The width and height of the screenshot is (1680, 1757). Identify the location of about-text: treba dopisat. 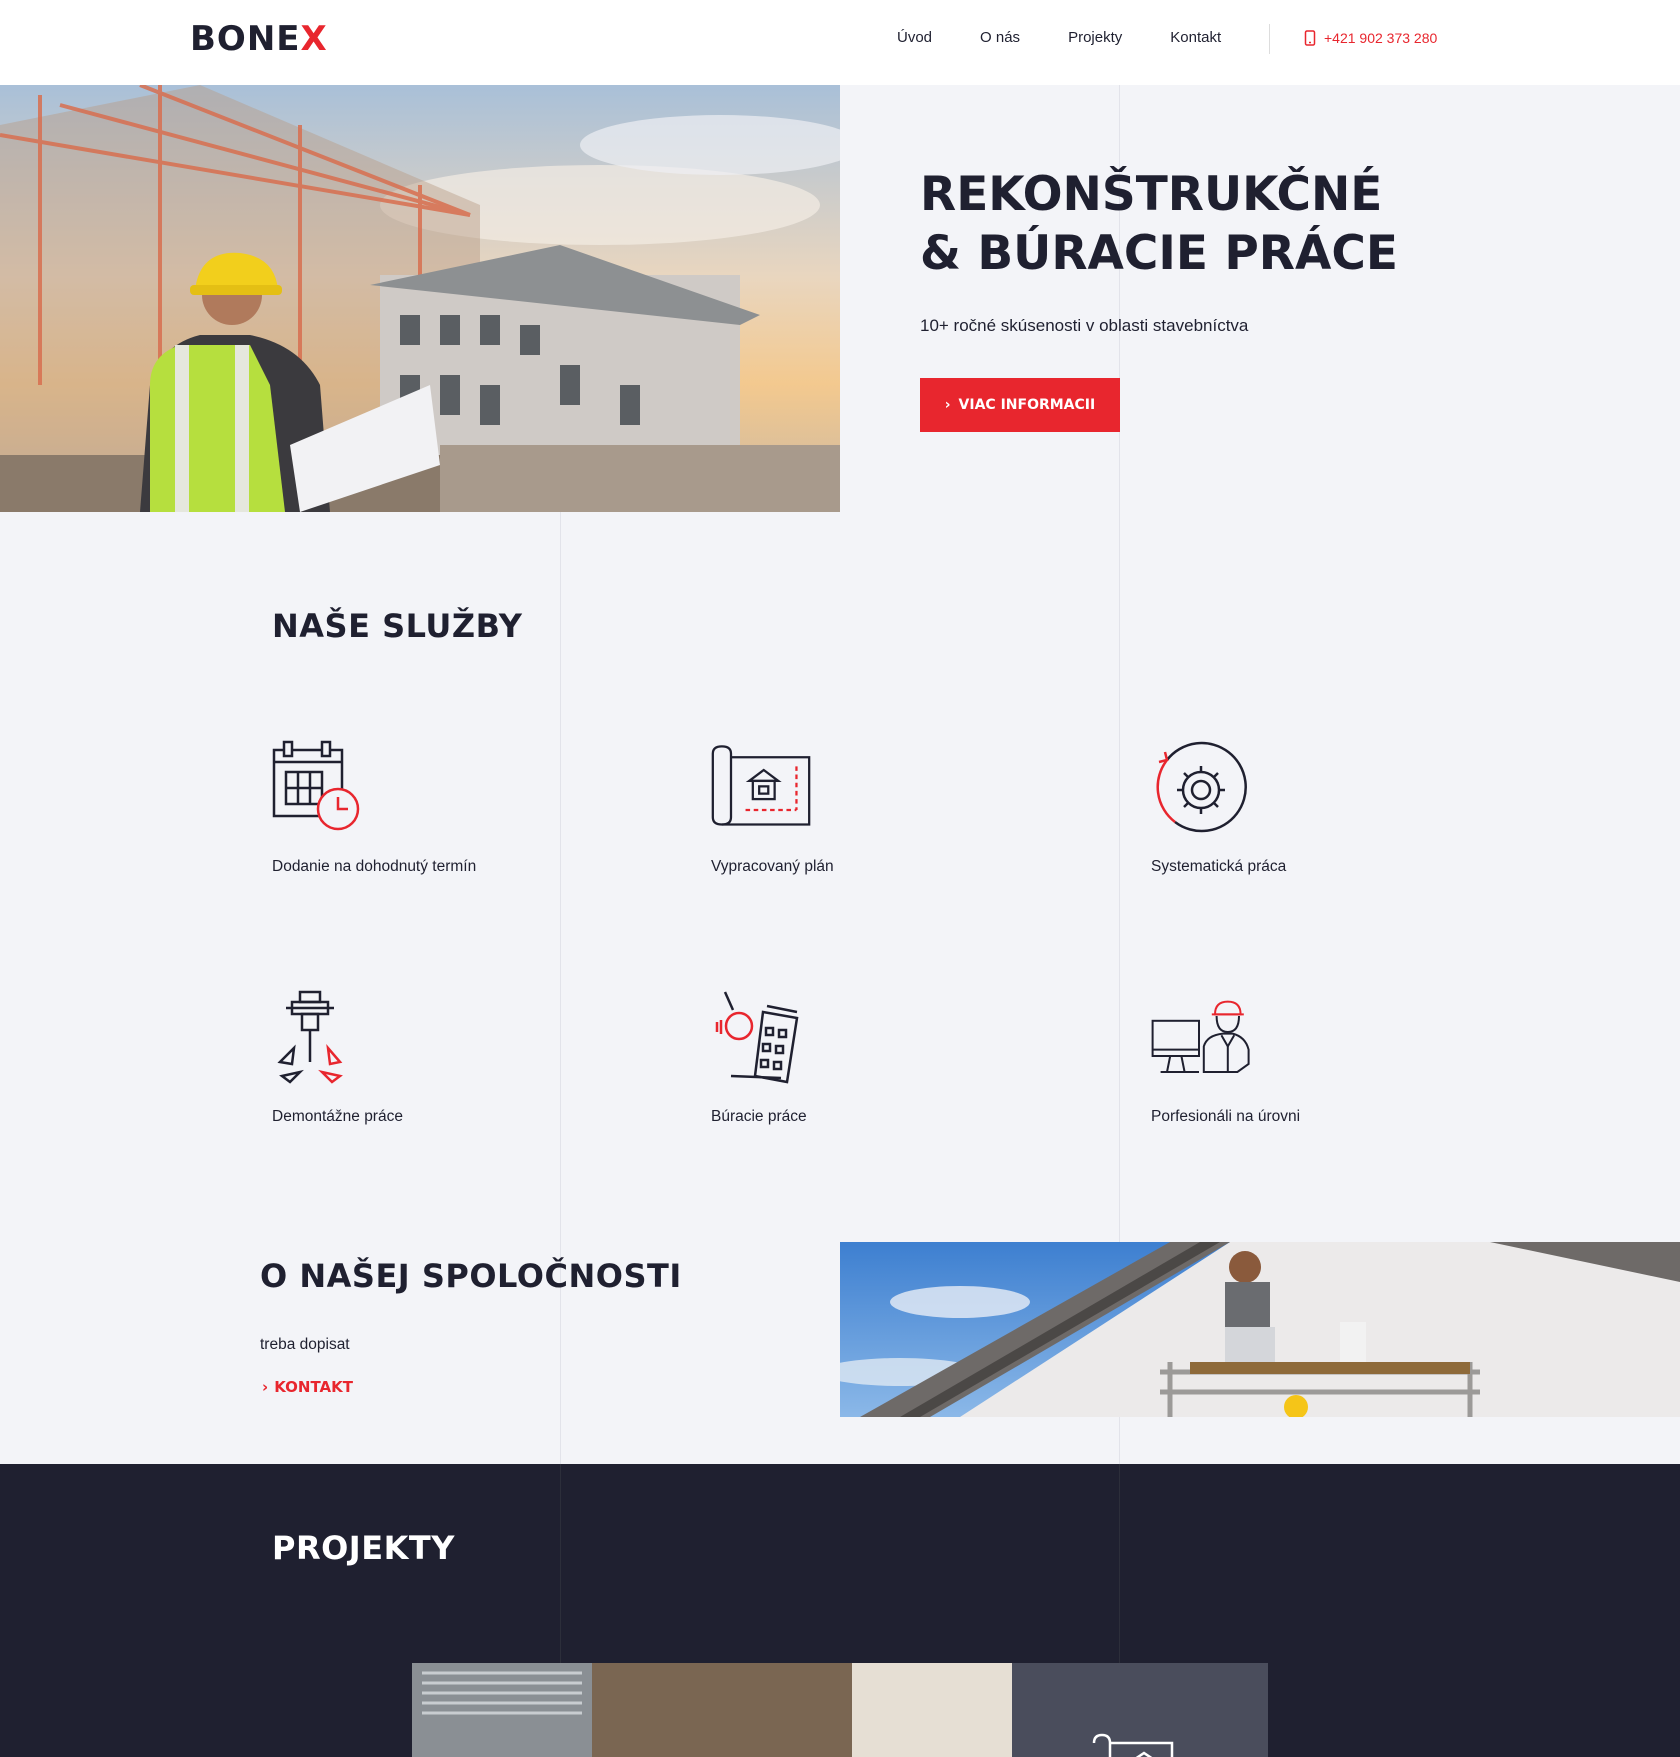
(305, 1344).